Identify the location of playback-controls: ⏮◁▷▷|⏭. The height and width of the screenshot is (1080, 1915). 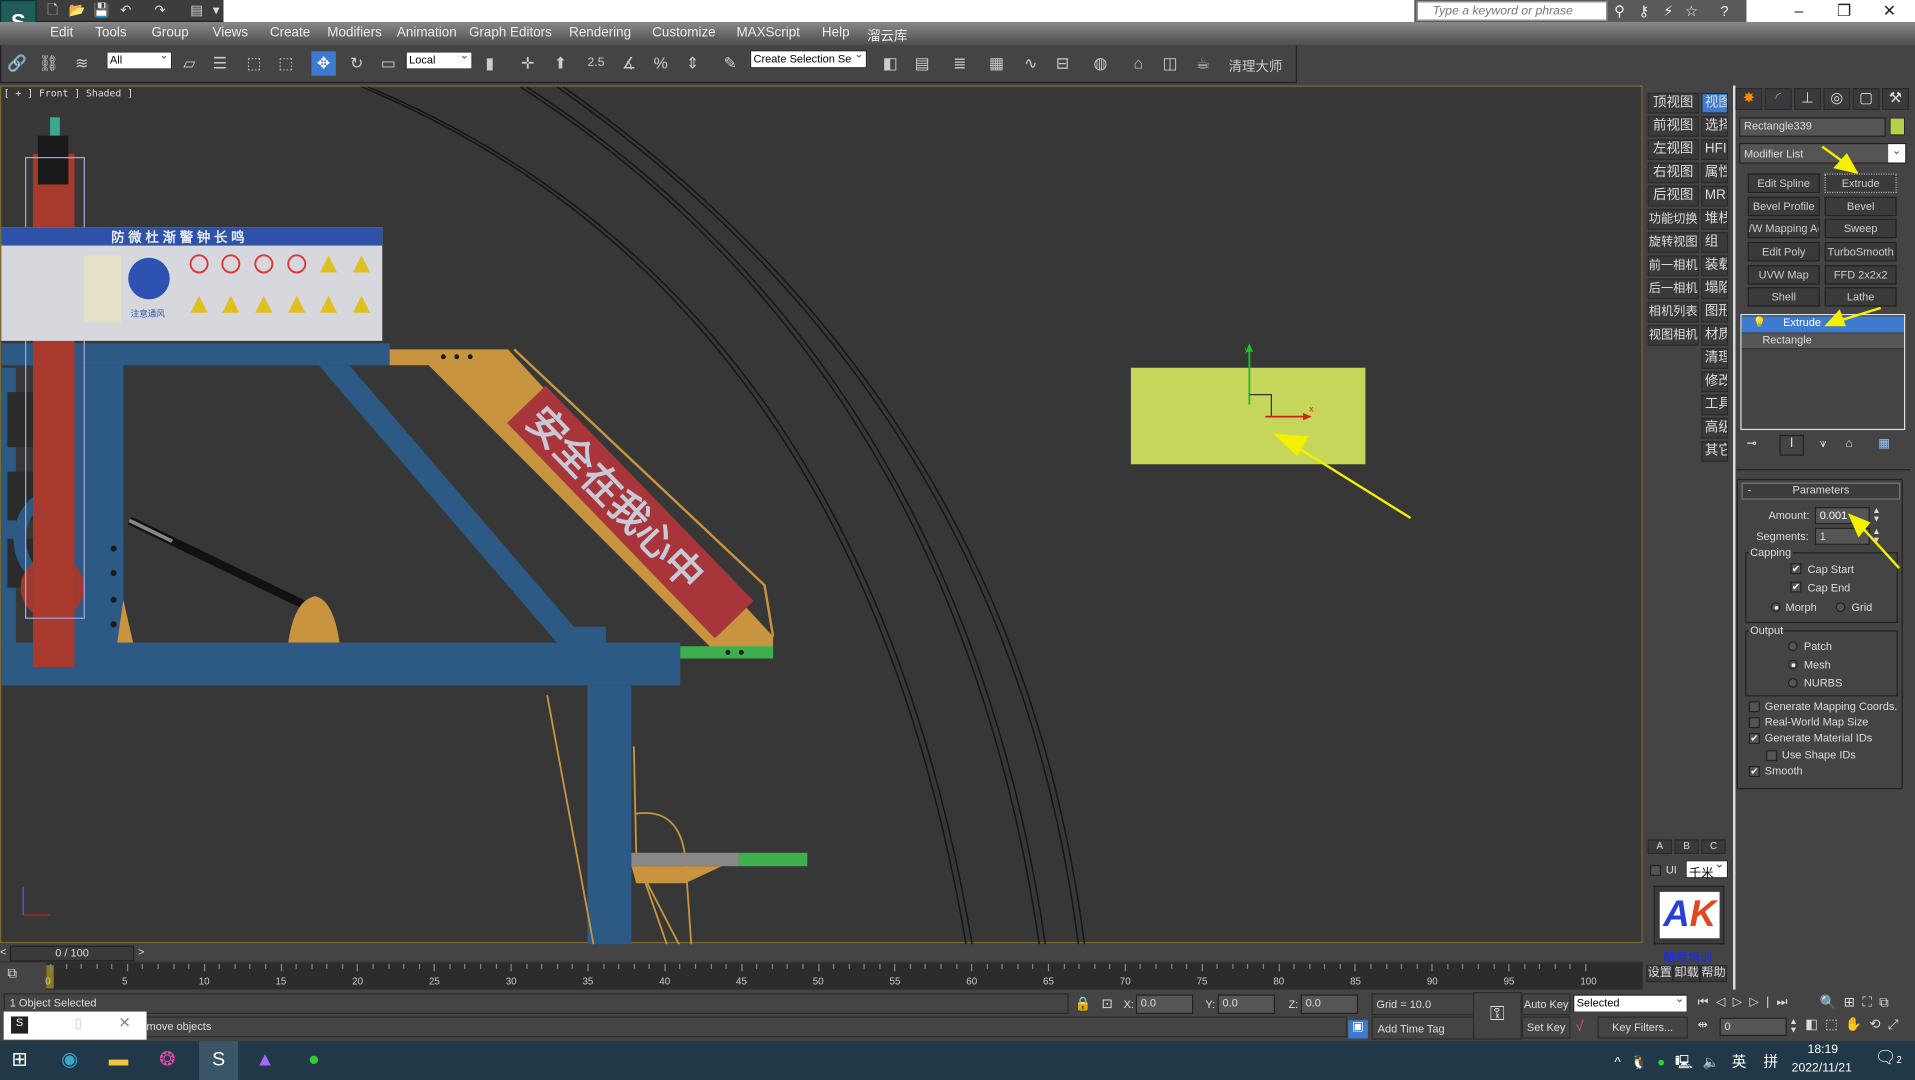
(1746, 1002).